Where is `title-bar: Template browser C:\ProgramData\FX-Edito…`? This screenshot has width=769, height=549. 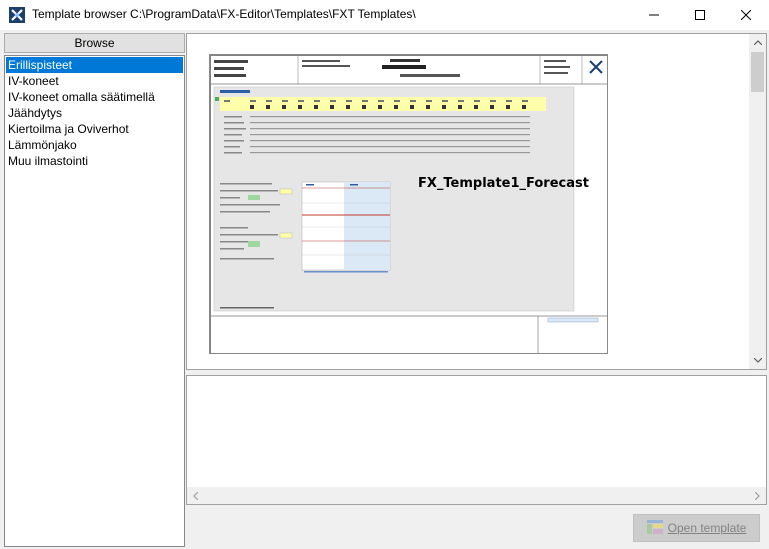 title-bar: Template browser C:\ProgramData\FX-Edito… is located at coordinates (384, 15).